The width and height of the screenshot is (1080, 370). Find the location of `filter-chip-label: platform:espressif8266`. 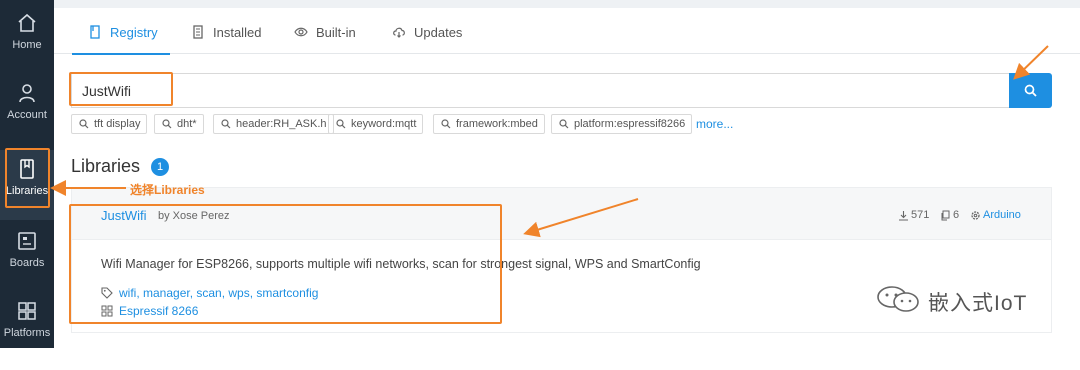

filter-chip-label: platform:espressif8266 is located at coordinates (630, 124).